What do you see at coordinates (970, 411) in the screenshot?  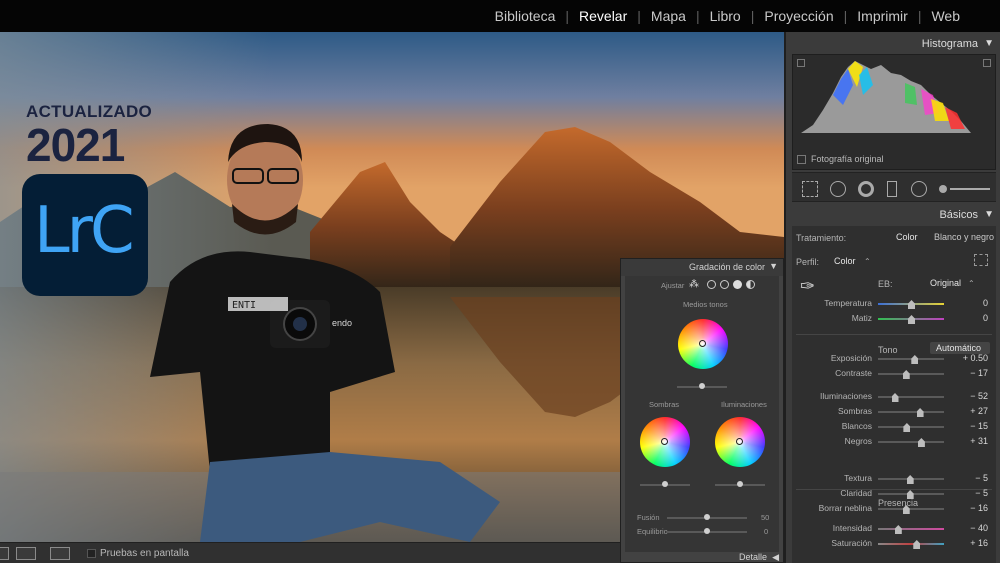 I see `slider-value: + 27` at bounding box center [970, 411].